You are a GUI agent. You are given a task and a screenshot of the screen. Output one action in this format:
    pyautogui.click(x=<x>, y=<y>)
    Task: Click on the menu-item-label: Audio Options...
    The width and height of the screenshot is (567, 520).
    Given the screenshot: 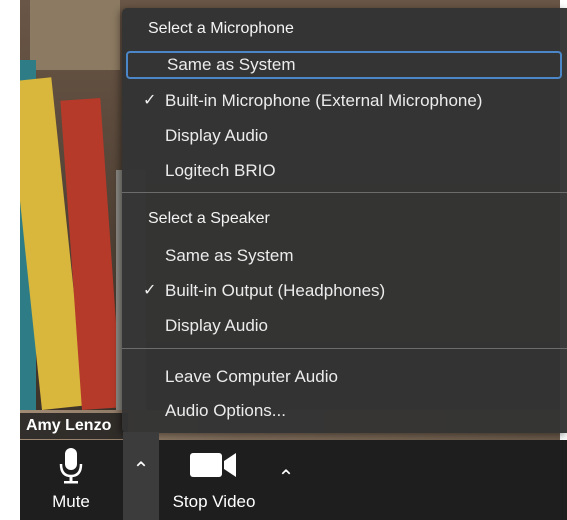 What is the action you would take?
    pyautogui.click(x=225, y=410)
    